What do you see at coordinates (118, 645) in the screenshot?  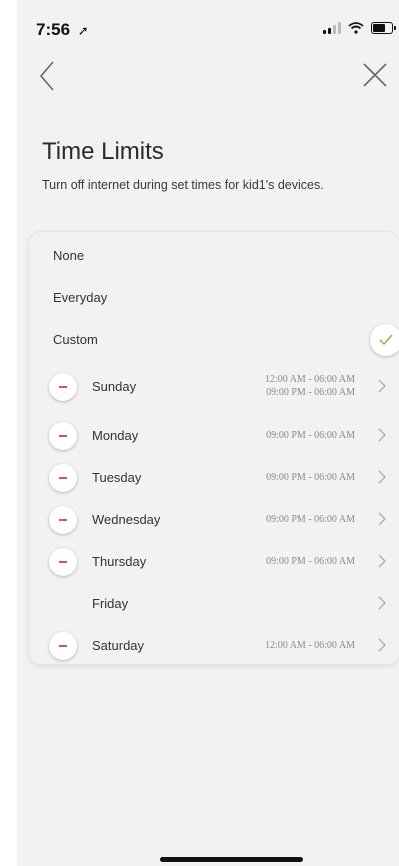 I see `day-label: Saturday` at bounding box center [118, 645].